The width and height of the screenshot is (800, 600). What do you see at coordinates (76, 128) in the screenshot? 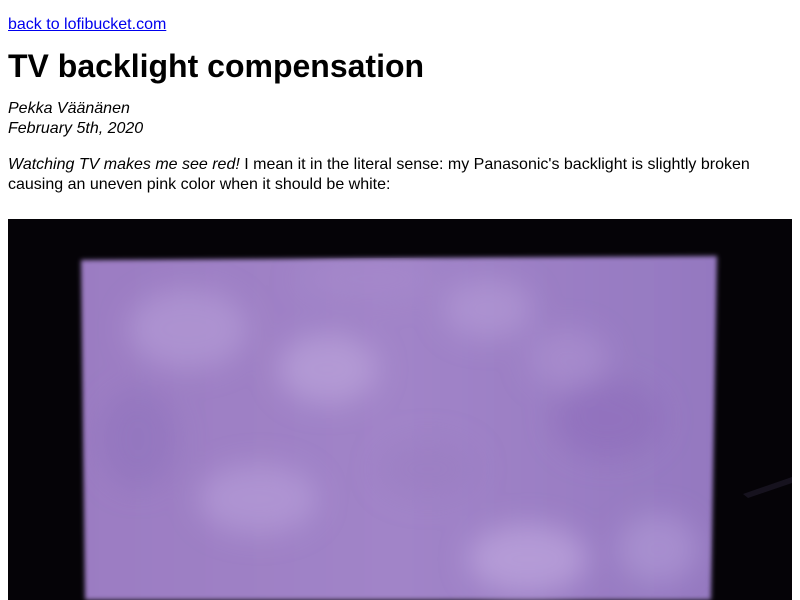
I see `publish-date: February 5th, 2020` at bounding box center [76, 128].